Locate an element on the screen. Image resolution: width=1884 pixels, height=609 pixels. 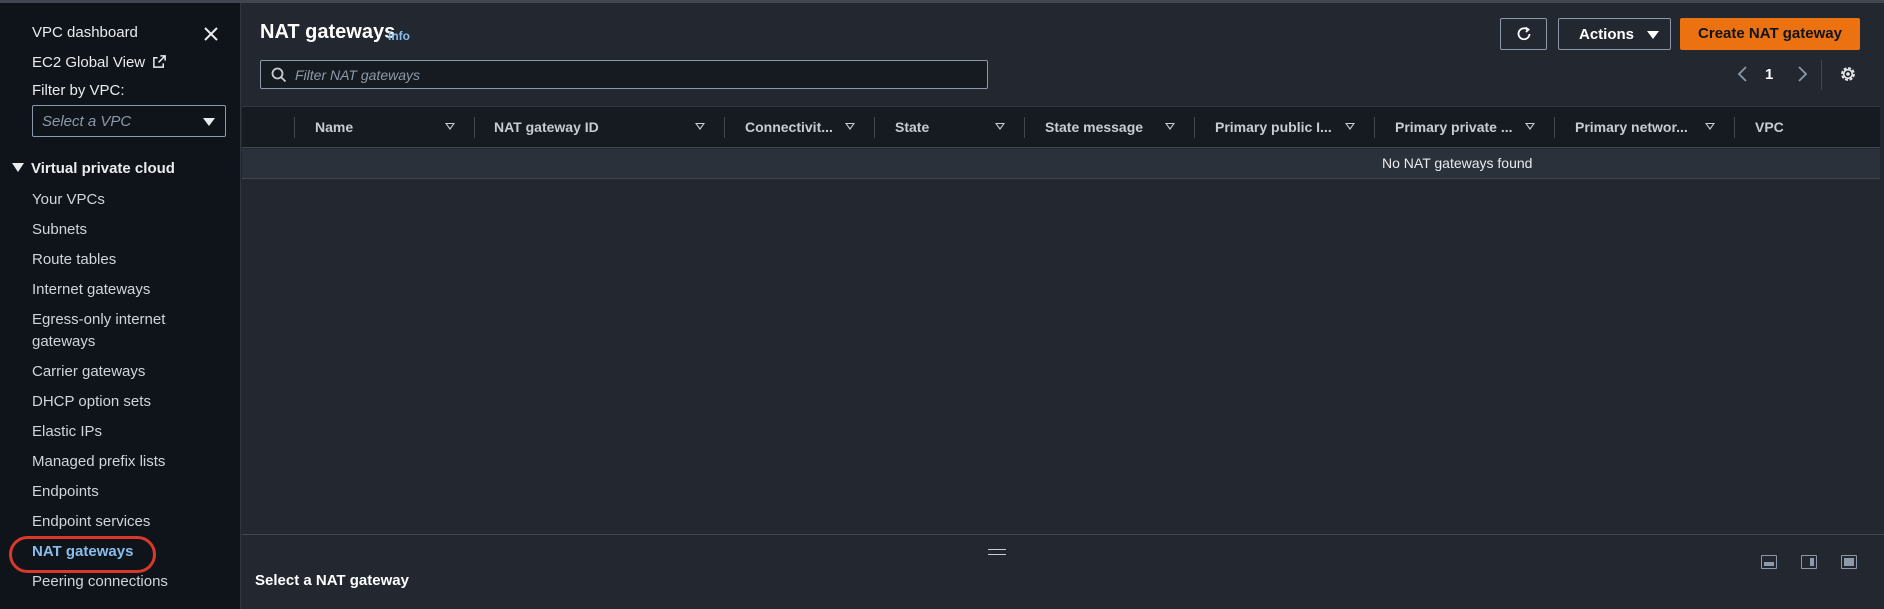
sidebar-item-elastic-ips: Elastic IPs is located at coordinates (67, 432).